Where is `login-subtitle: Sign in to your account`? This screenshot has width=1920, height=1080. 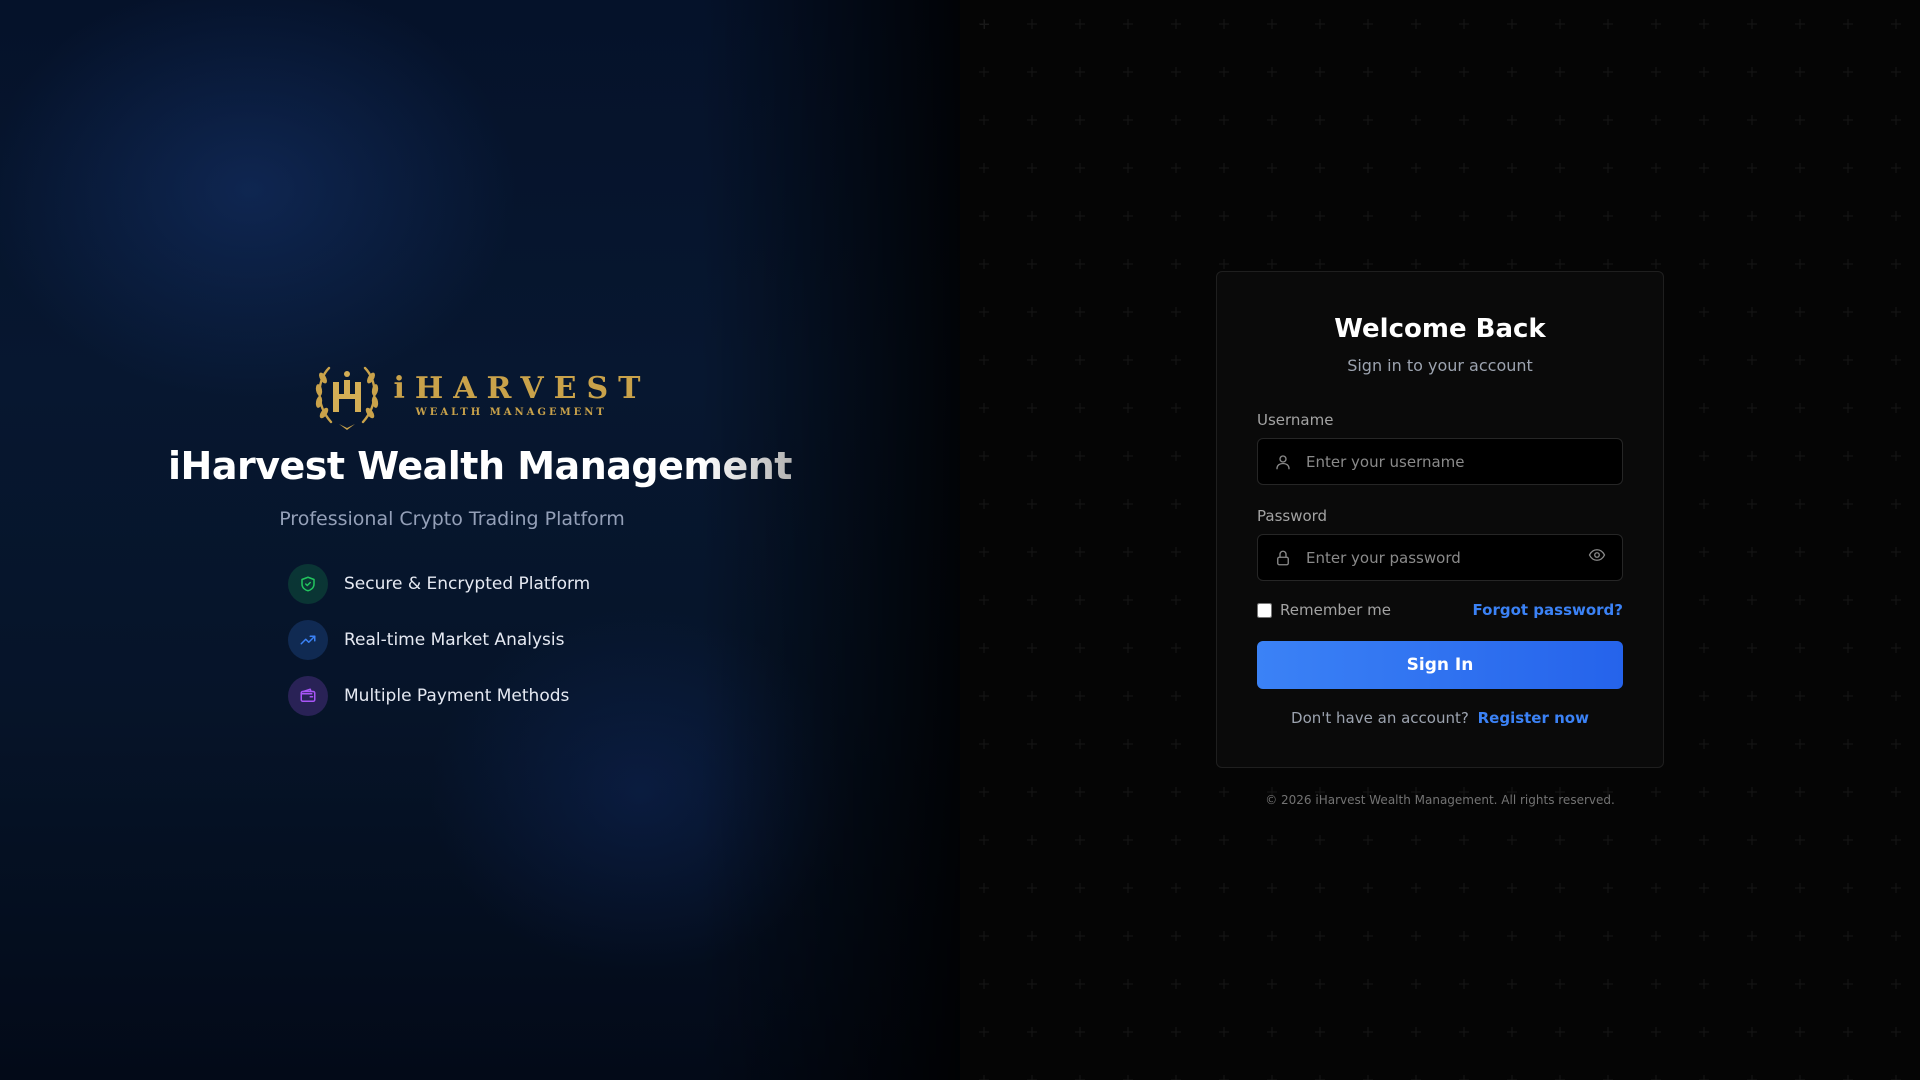
login-subtitle: Sign in to your account is located at coordinates (1440, 365).